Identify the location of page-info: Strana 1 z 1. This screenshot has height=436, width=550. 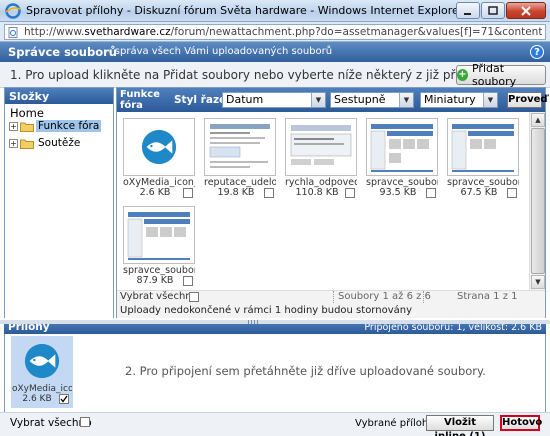
(487, 296).